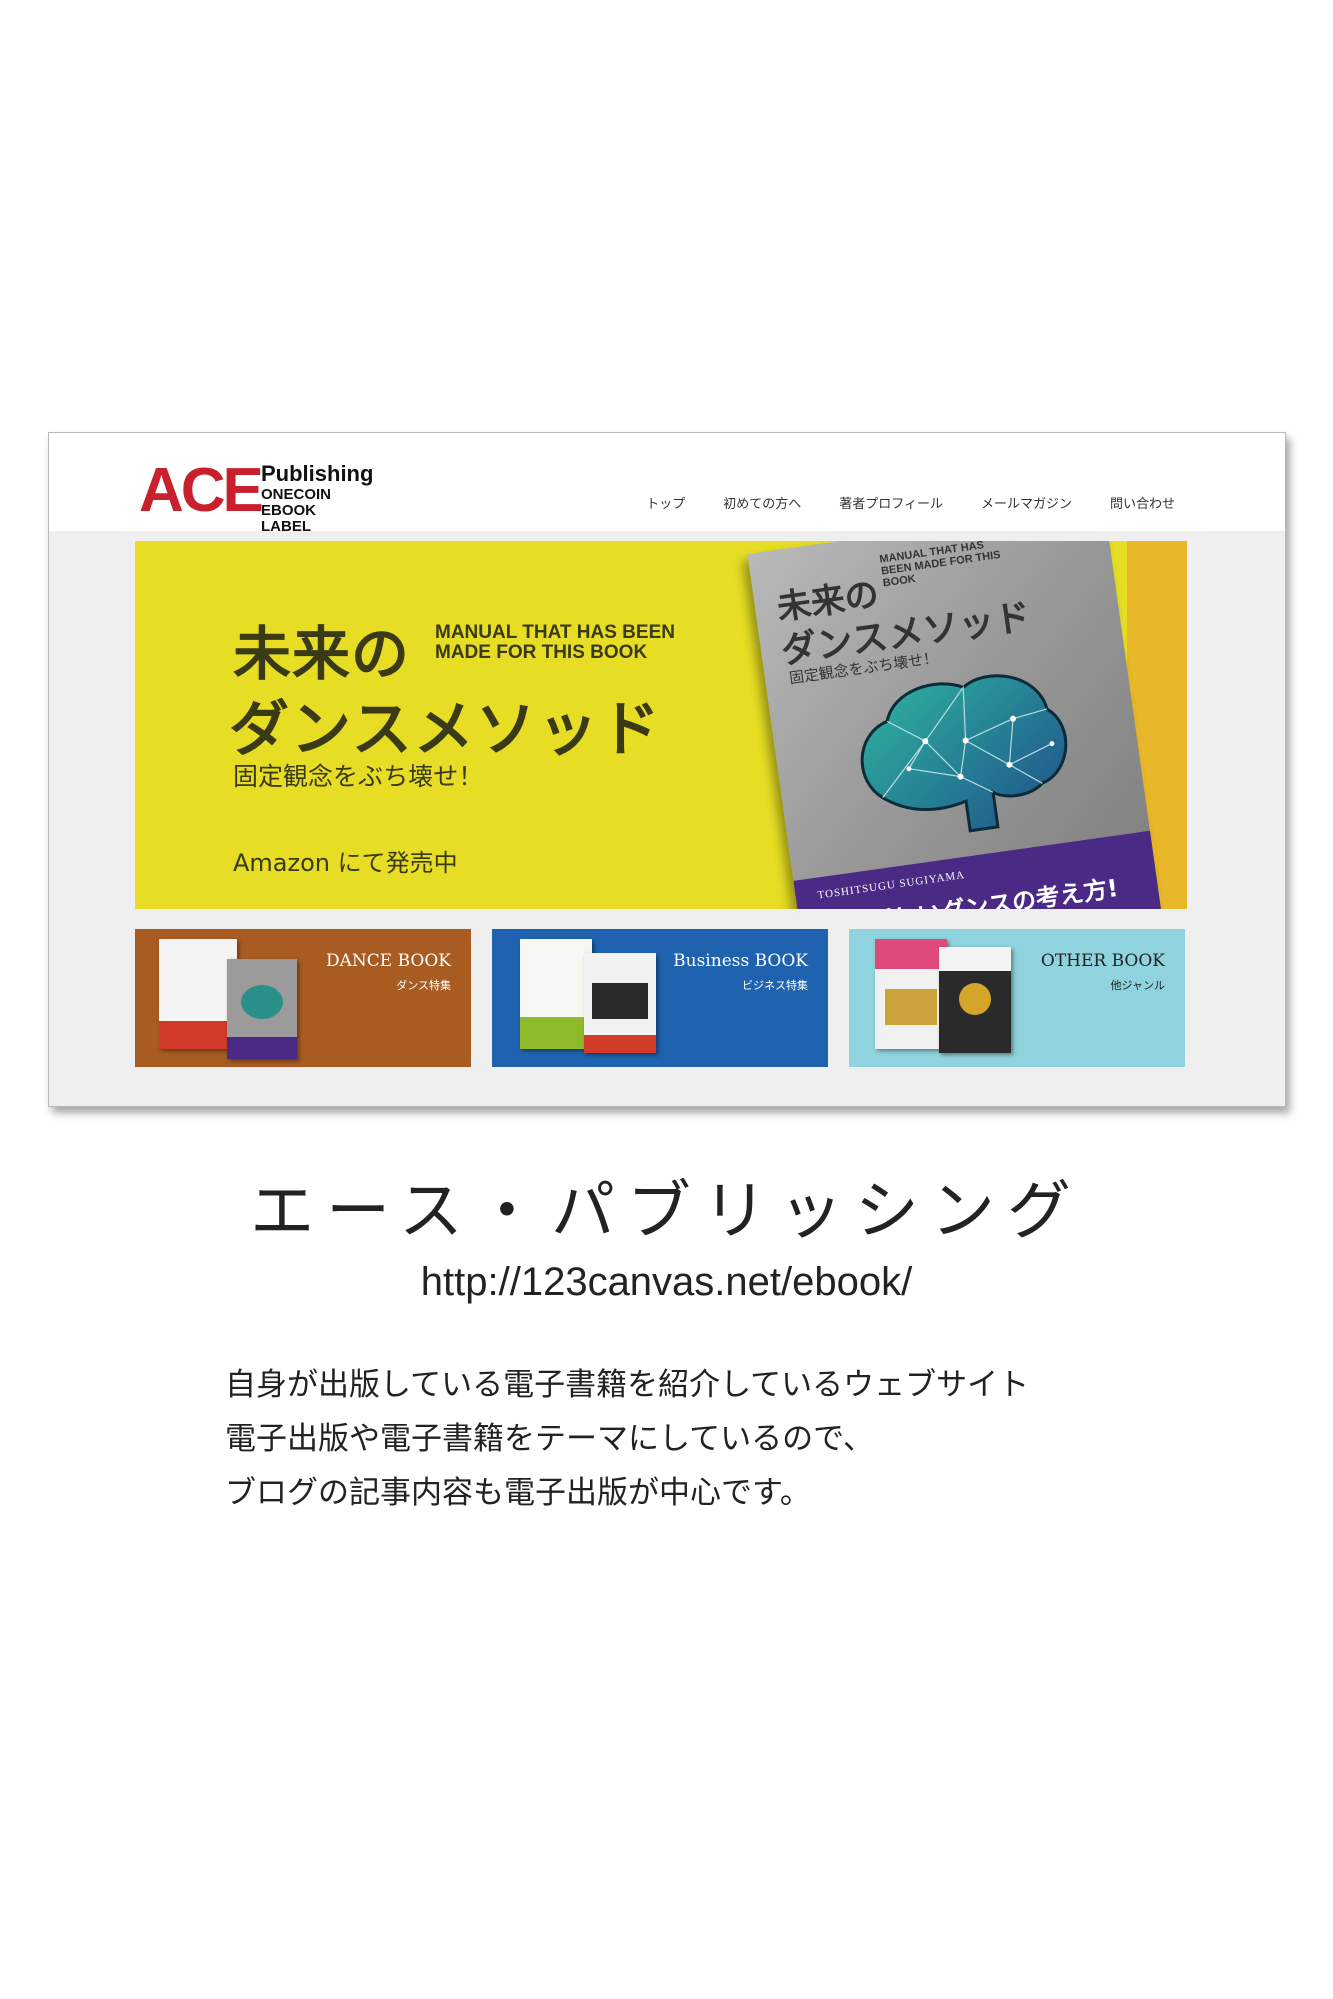 The image size is (1333, 1999). What do you see at coordinates (1142, 502) in the screenshot?
I see `nav-item-contact: 問い合わせ` at bounding box center [1142, 502].